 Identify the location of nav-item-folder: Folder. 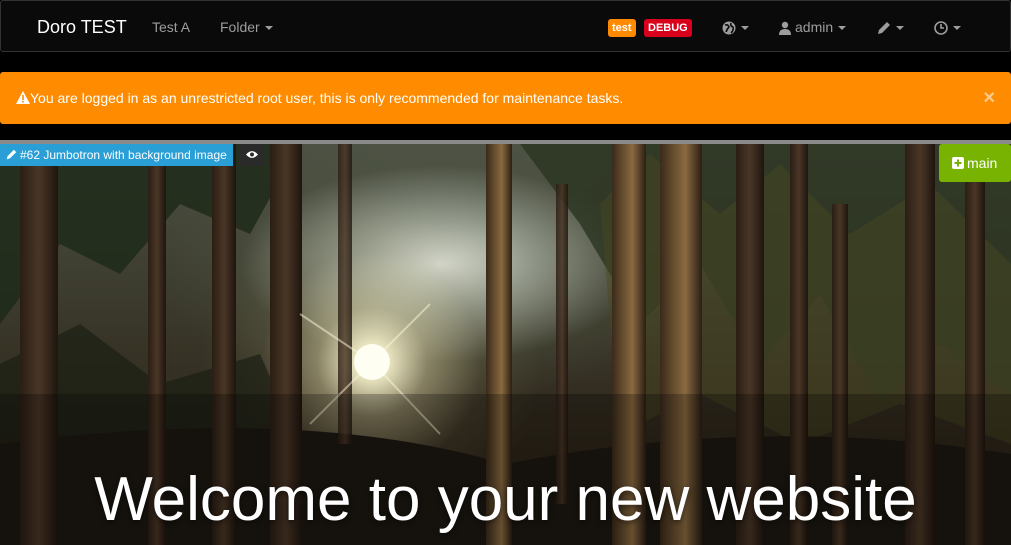
(246, 27).